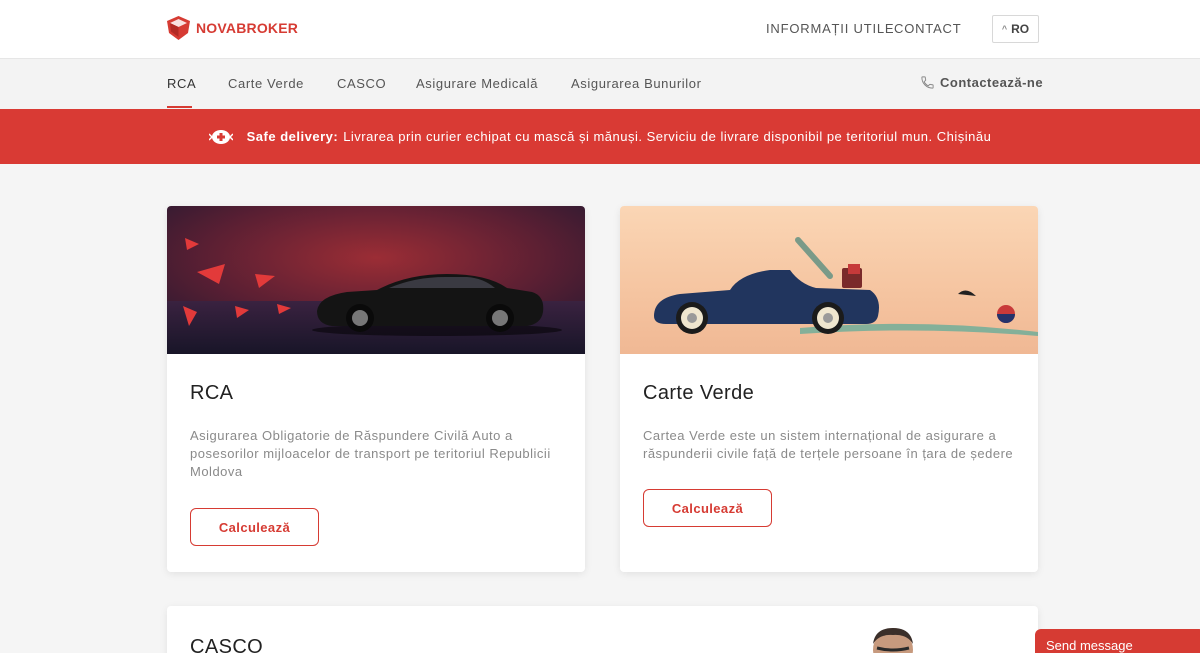 Image resolution: width=1200 pixels, height=653 pixels. Describe the element at coordinates (266, 83) in the screenshot. I see `nav-item-carte-verde: Carte Verde` at that location.